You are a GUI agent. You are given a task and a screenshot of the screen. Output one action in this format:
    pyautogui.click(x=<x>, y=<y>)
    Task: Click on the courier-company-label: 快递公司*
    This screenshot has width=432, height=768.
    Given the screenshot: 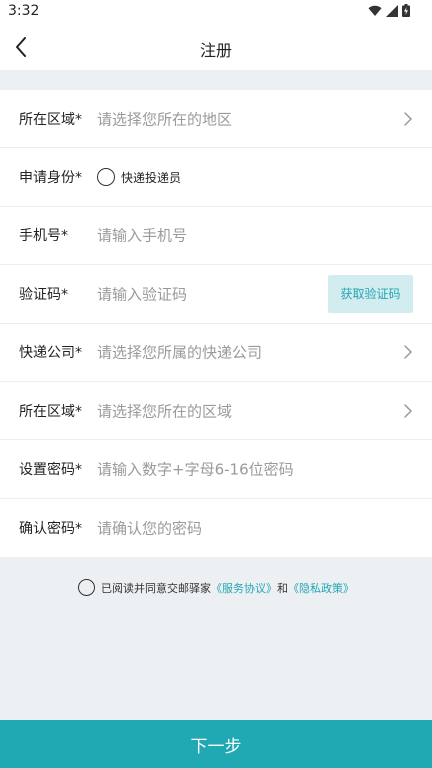 What is the action you would take?
    pyautogui.click(x=50, y=353)
    